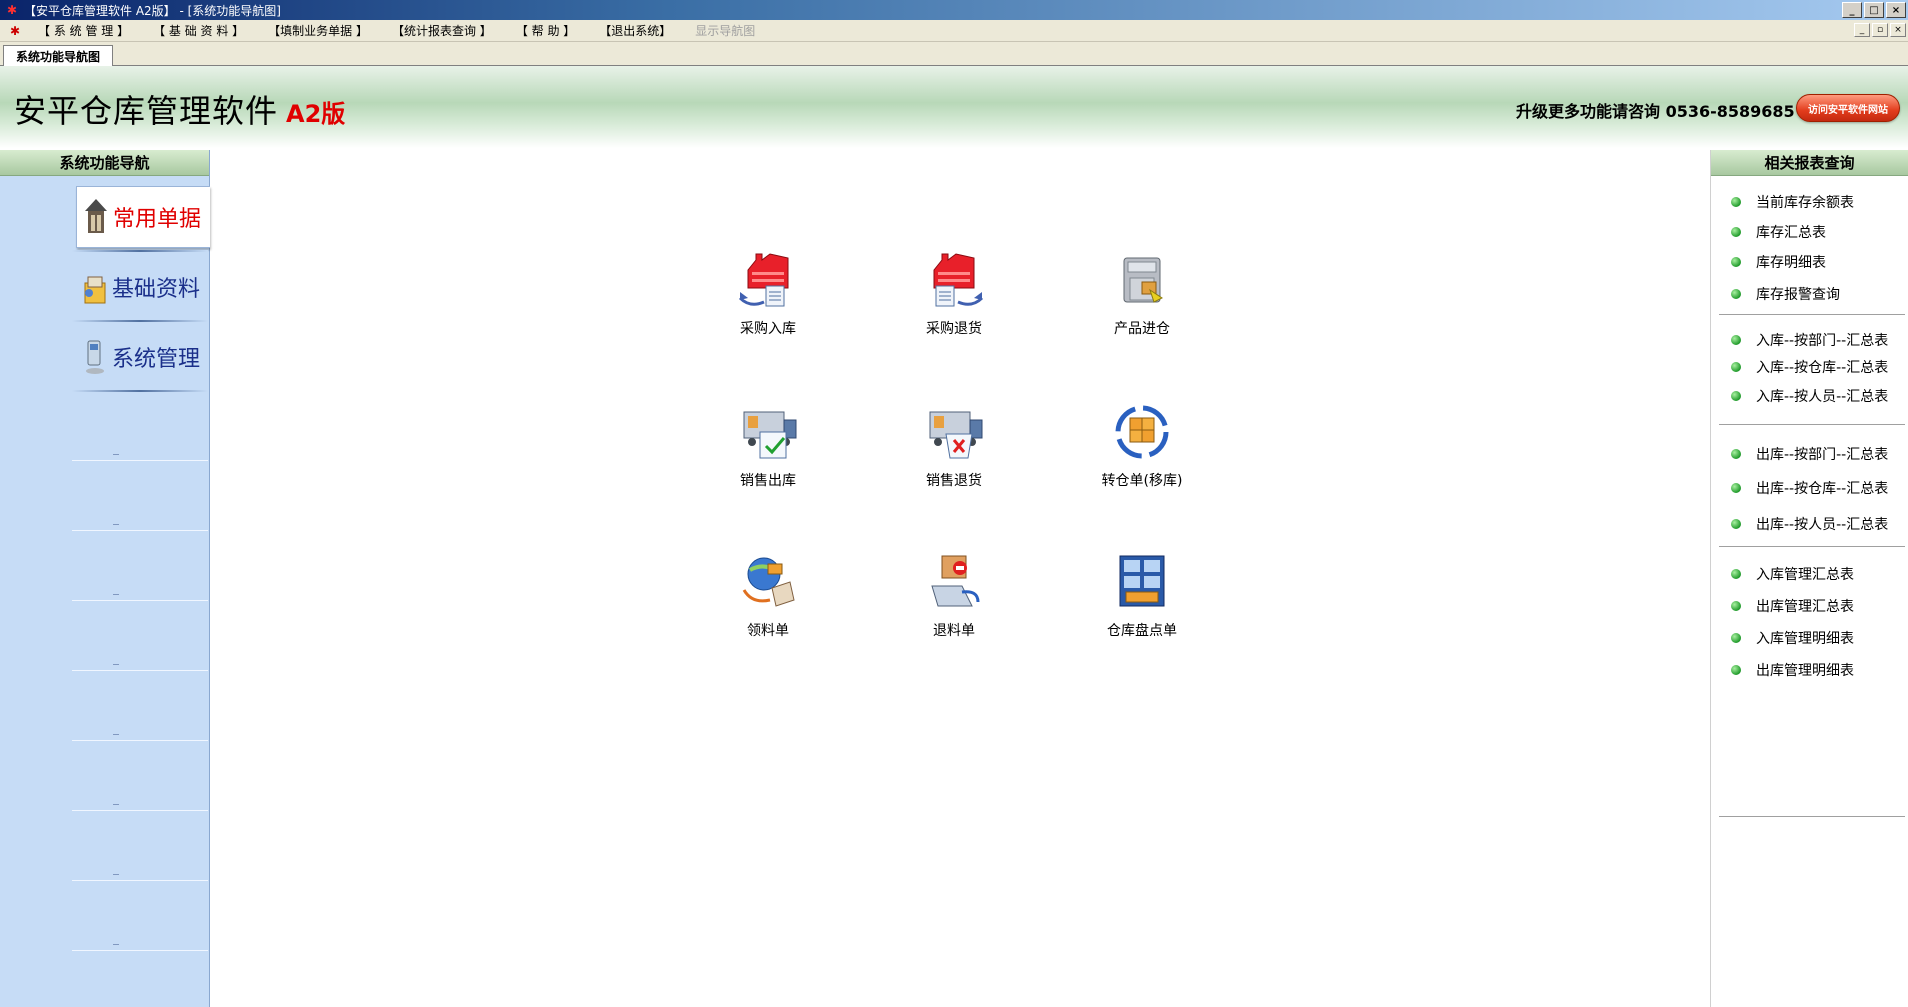 This screenshot has width=1908, height=1007. I want to click on stocktake-icon, so click(1142, 581).